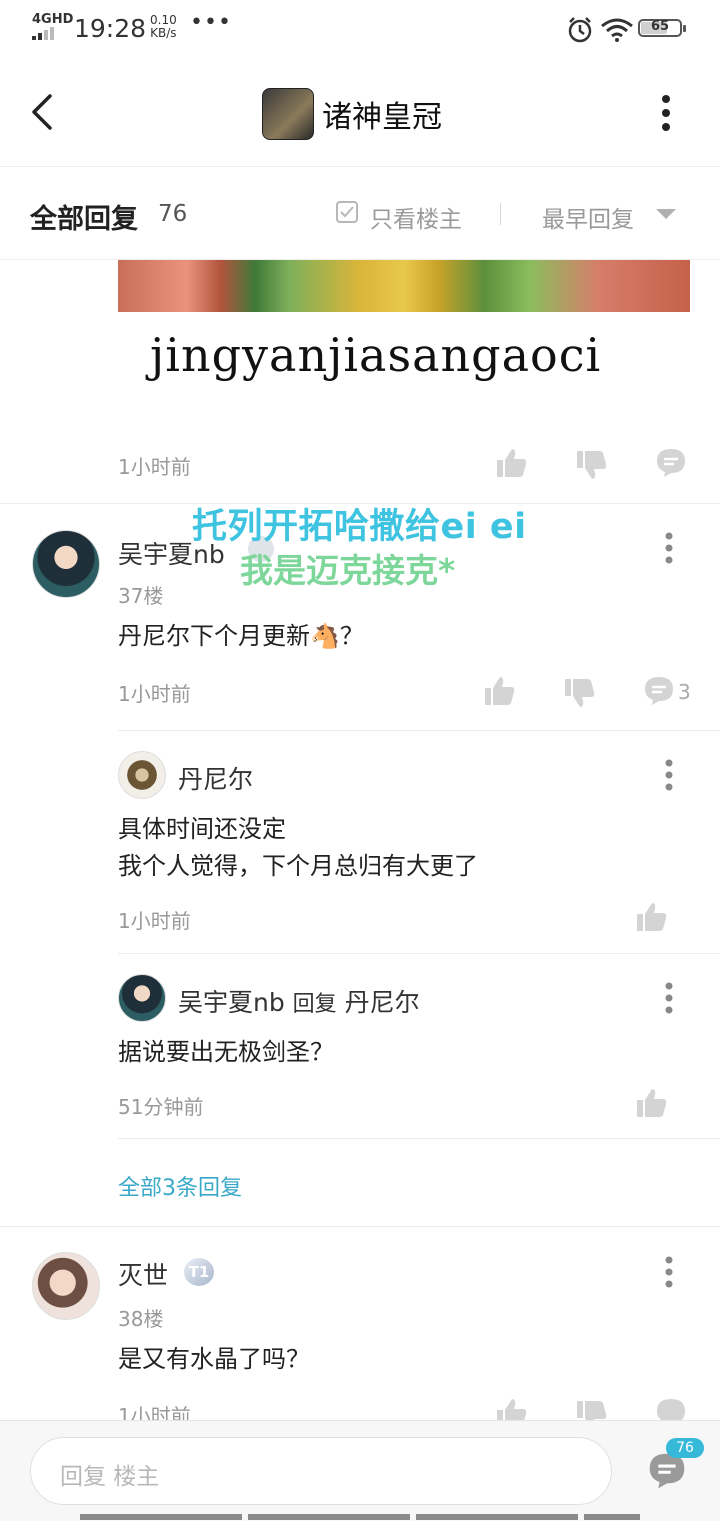 This screenshot has width=720, height=1521. I want to click on reply-count: 76, so click(173, 214).